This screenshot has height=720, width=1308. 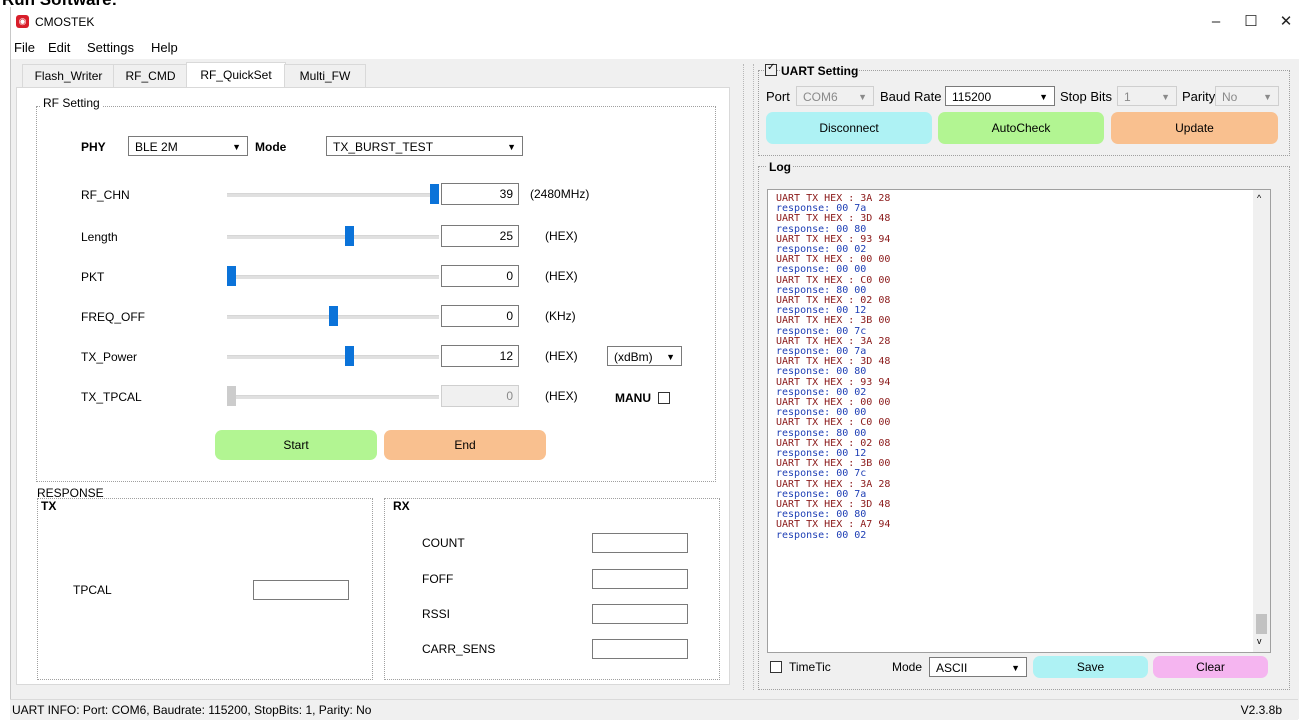 I want to click on power-unit-select: (xdBm) ▼, so click(x=644, y=356).